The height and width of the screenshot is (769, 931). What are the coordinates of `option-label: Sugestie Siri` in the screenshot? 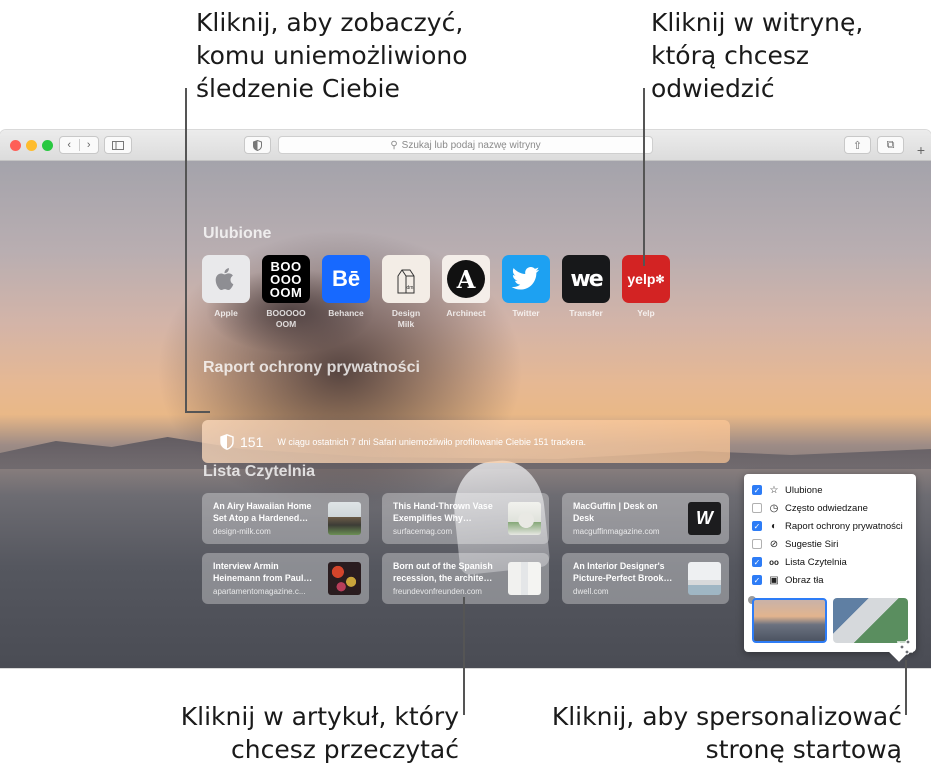 It's located at (812, 544).